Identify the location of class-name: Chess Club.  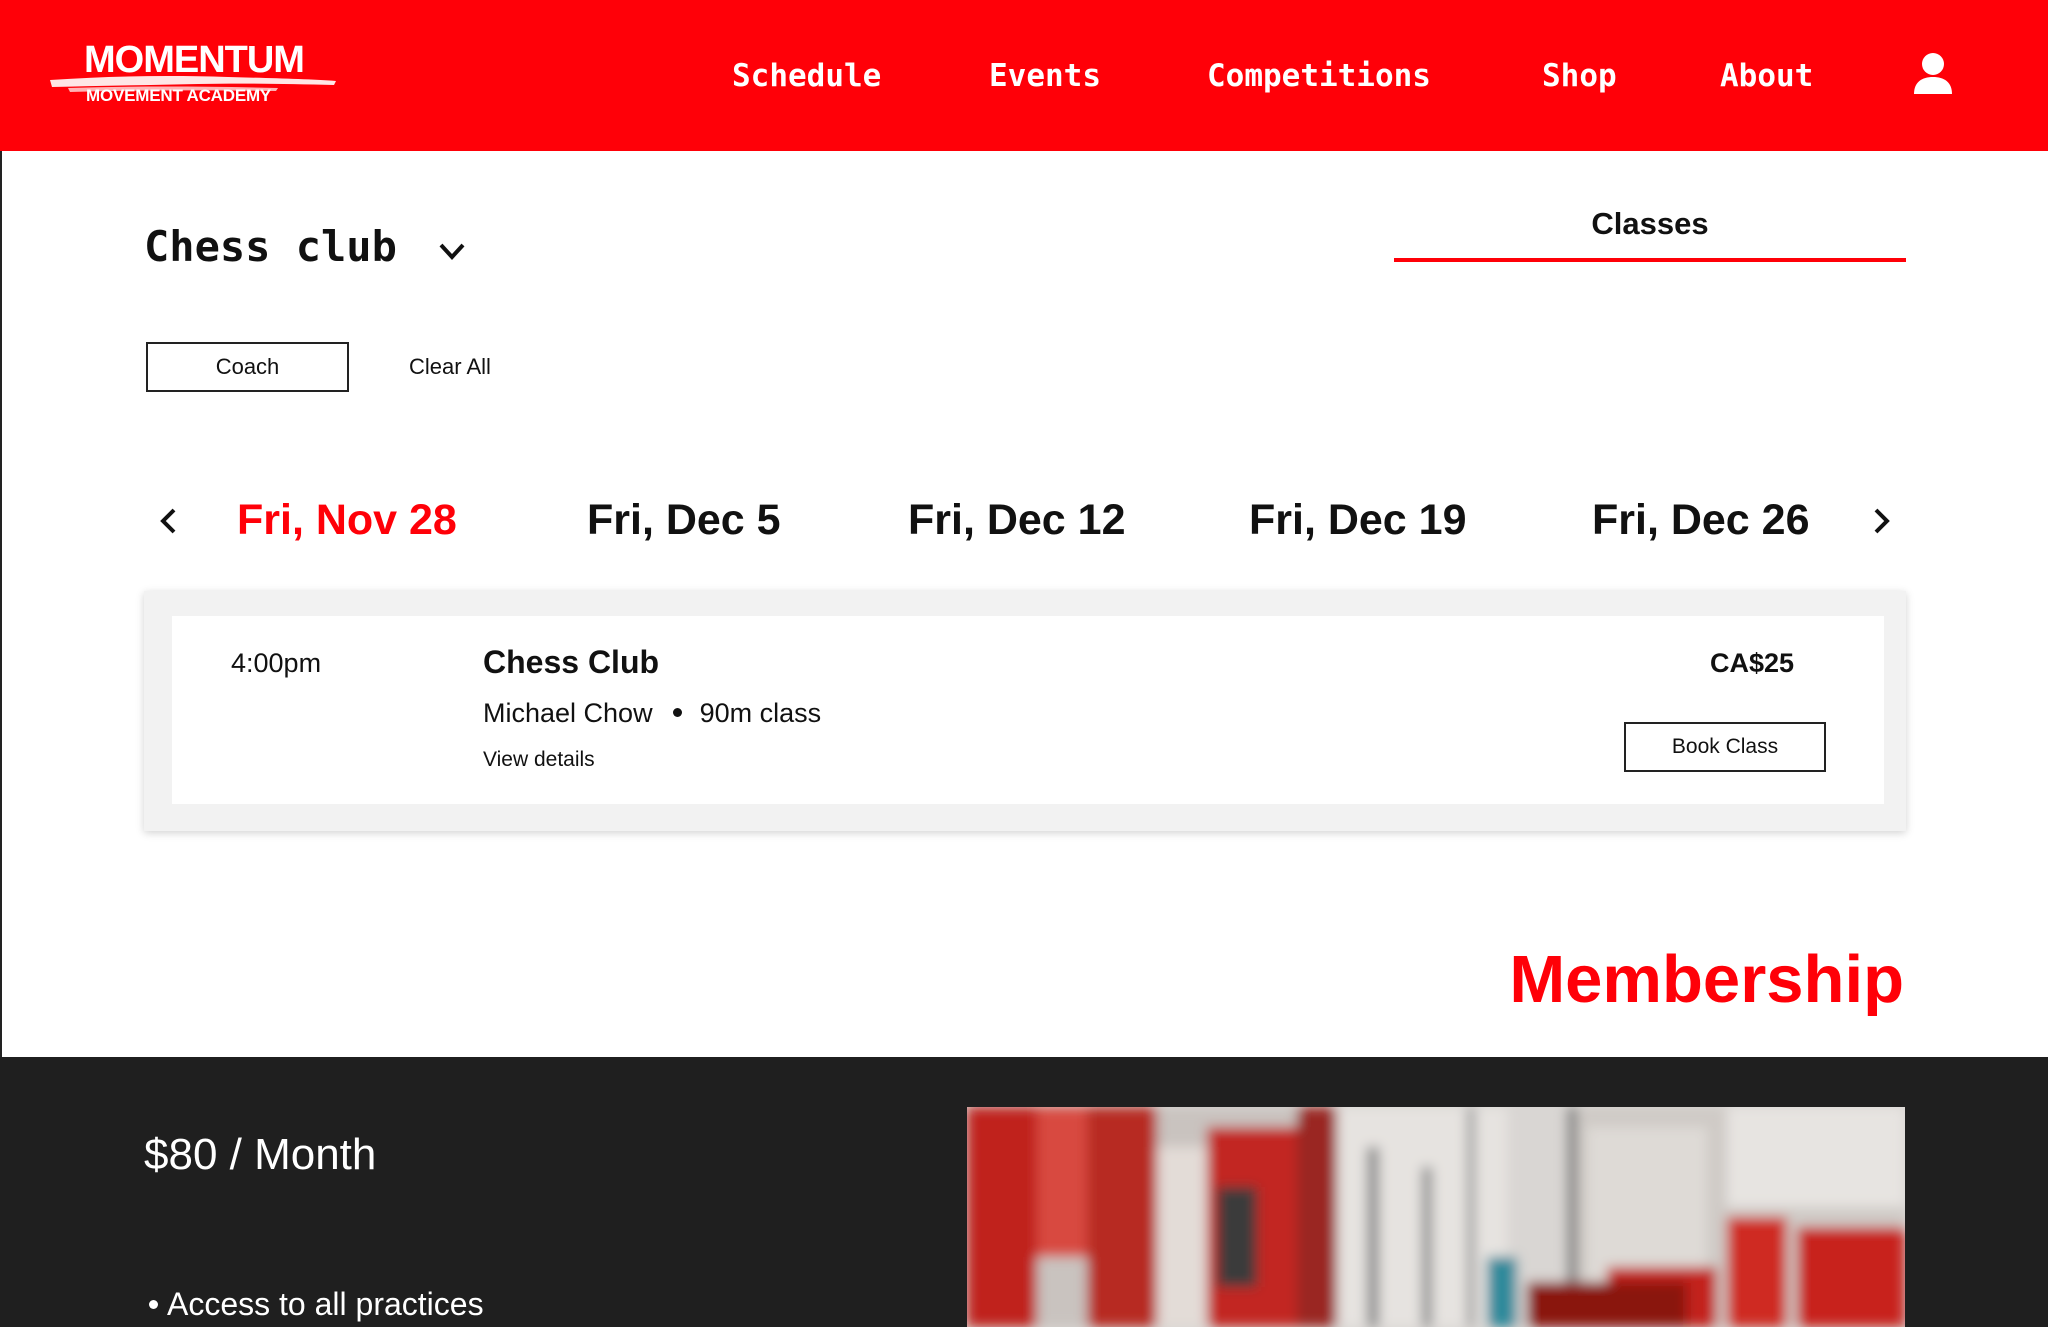
(571, 662).